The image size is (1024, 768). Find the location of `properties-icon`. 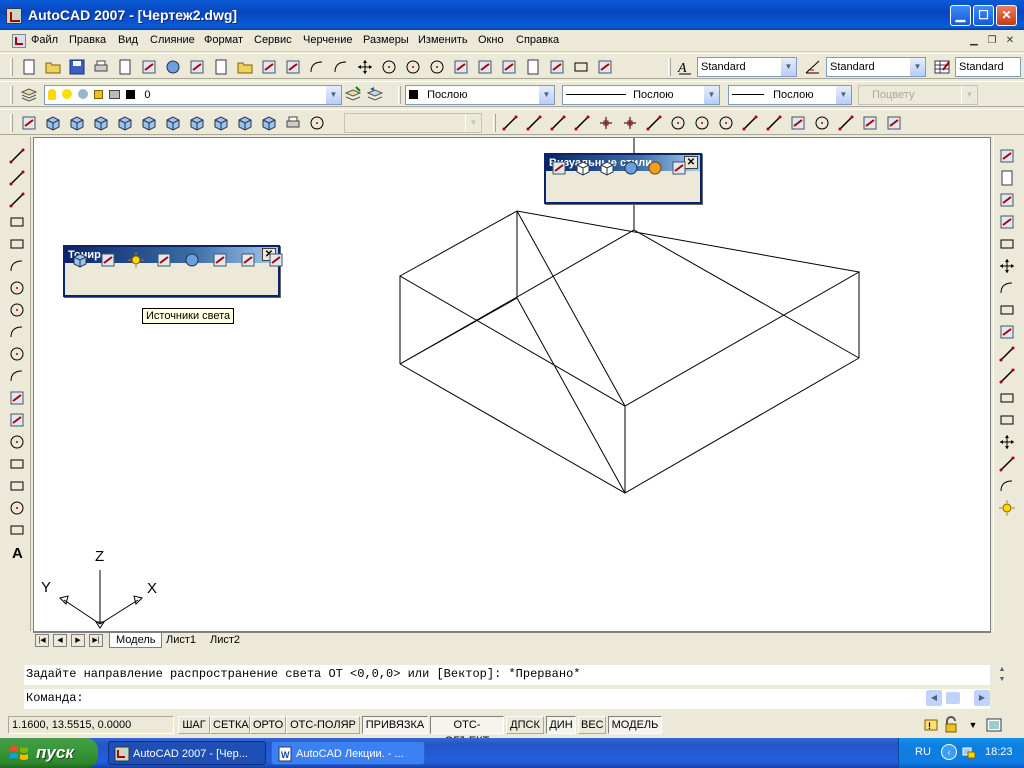

properties-icon is located at coordinates (461, 67).